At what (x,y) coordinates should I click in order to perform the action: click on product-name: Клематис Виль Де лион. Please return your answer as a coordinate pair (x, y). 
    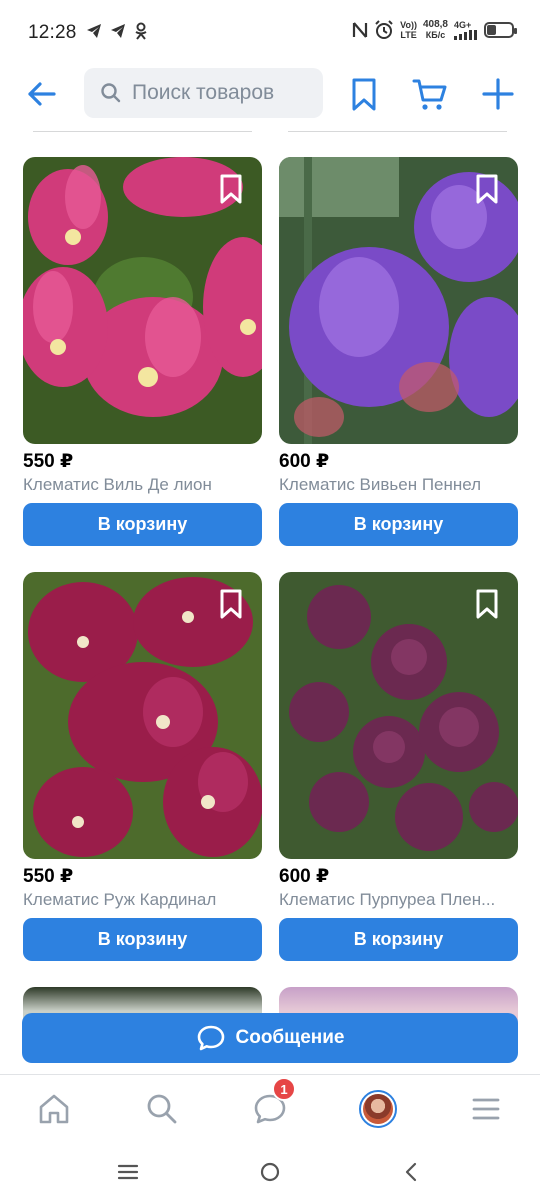
    Looking at the image, I should click on (142, 485).